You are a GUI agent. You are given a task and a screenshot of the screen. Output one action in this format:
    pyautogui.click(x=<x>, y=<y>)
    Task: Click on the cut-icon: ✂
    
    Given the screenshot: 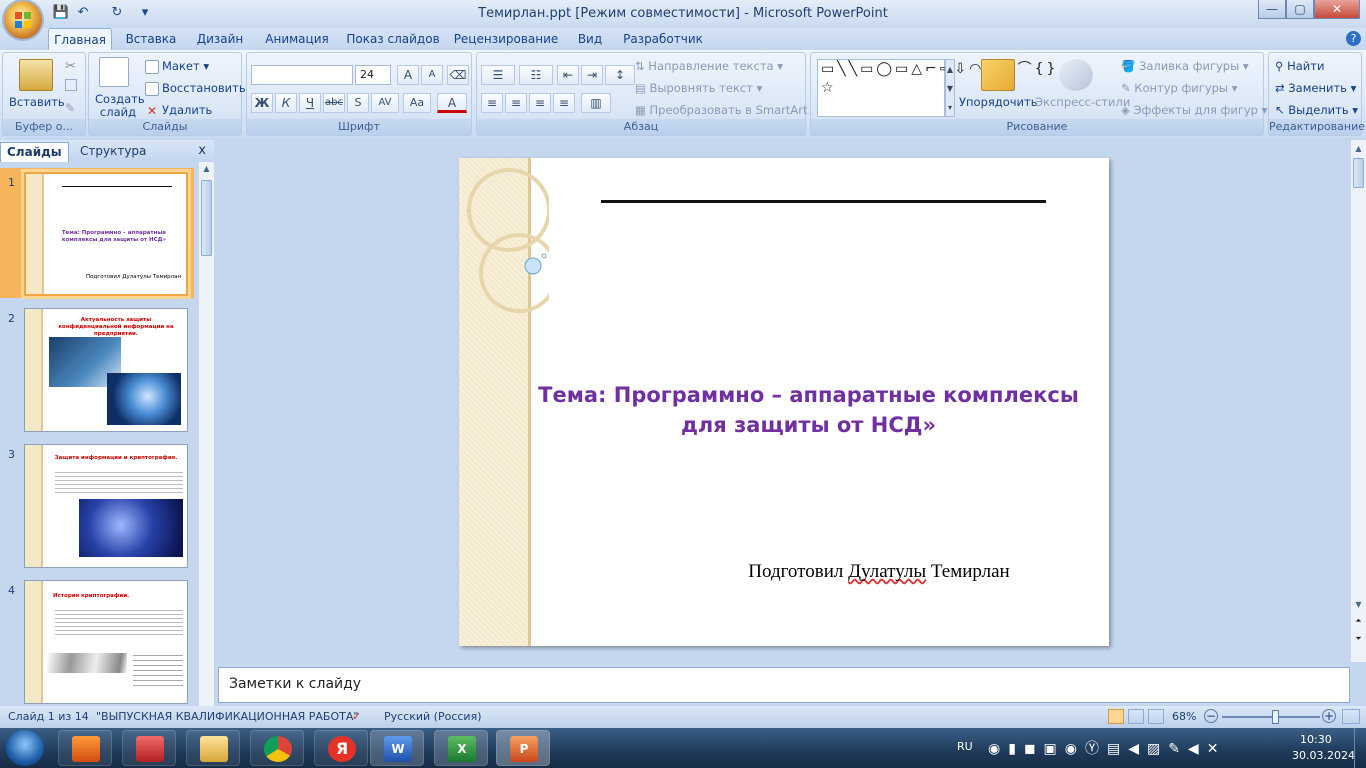 What is the action you would take?
    pyautogui.click(x=70, y=66)
    